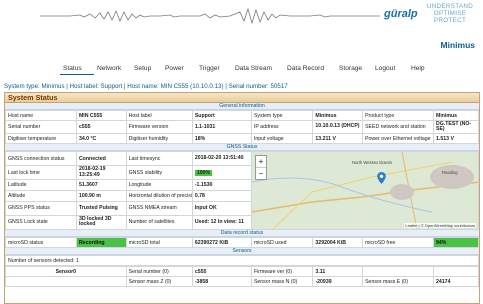 This screenshot has height=304, width=483. What do you see at coordinates (174, 68) in the screenshot?
I see `nav-power: Power` at bounding box center [174, 68].